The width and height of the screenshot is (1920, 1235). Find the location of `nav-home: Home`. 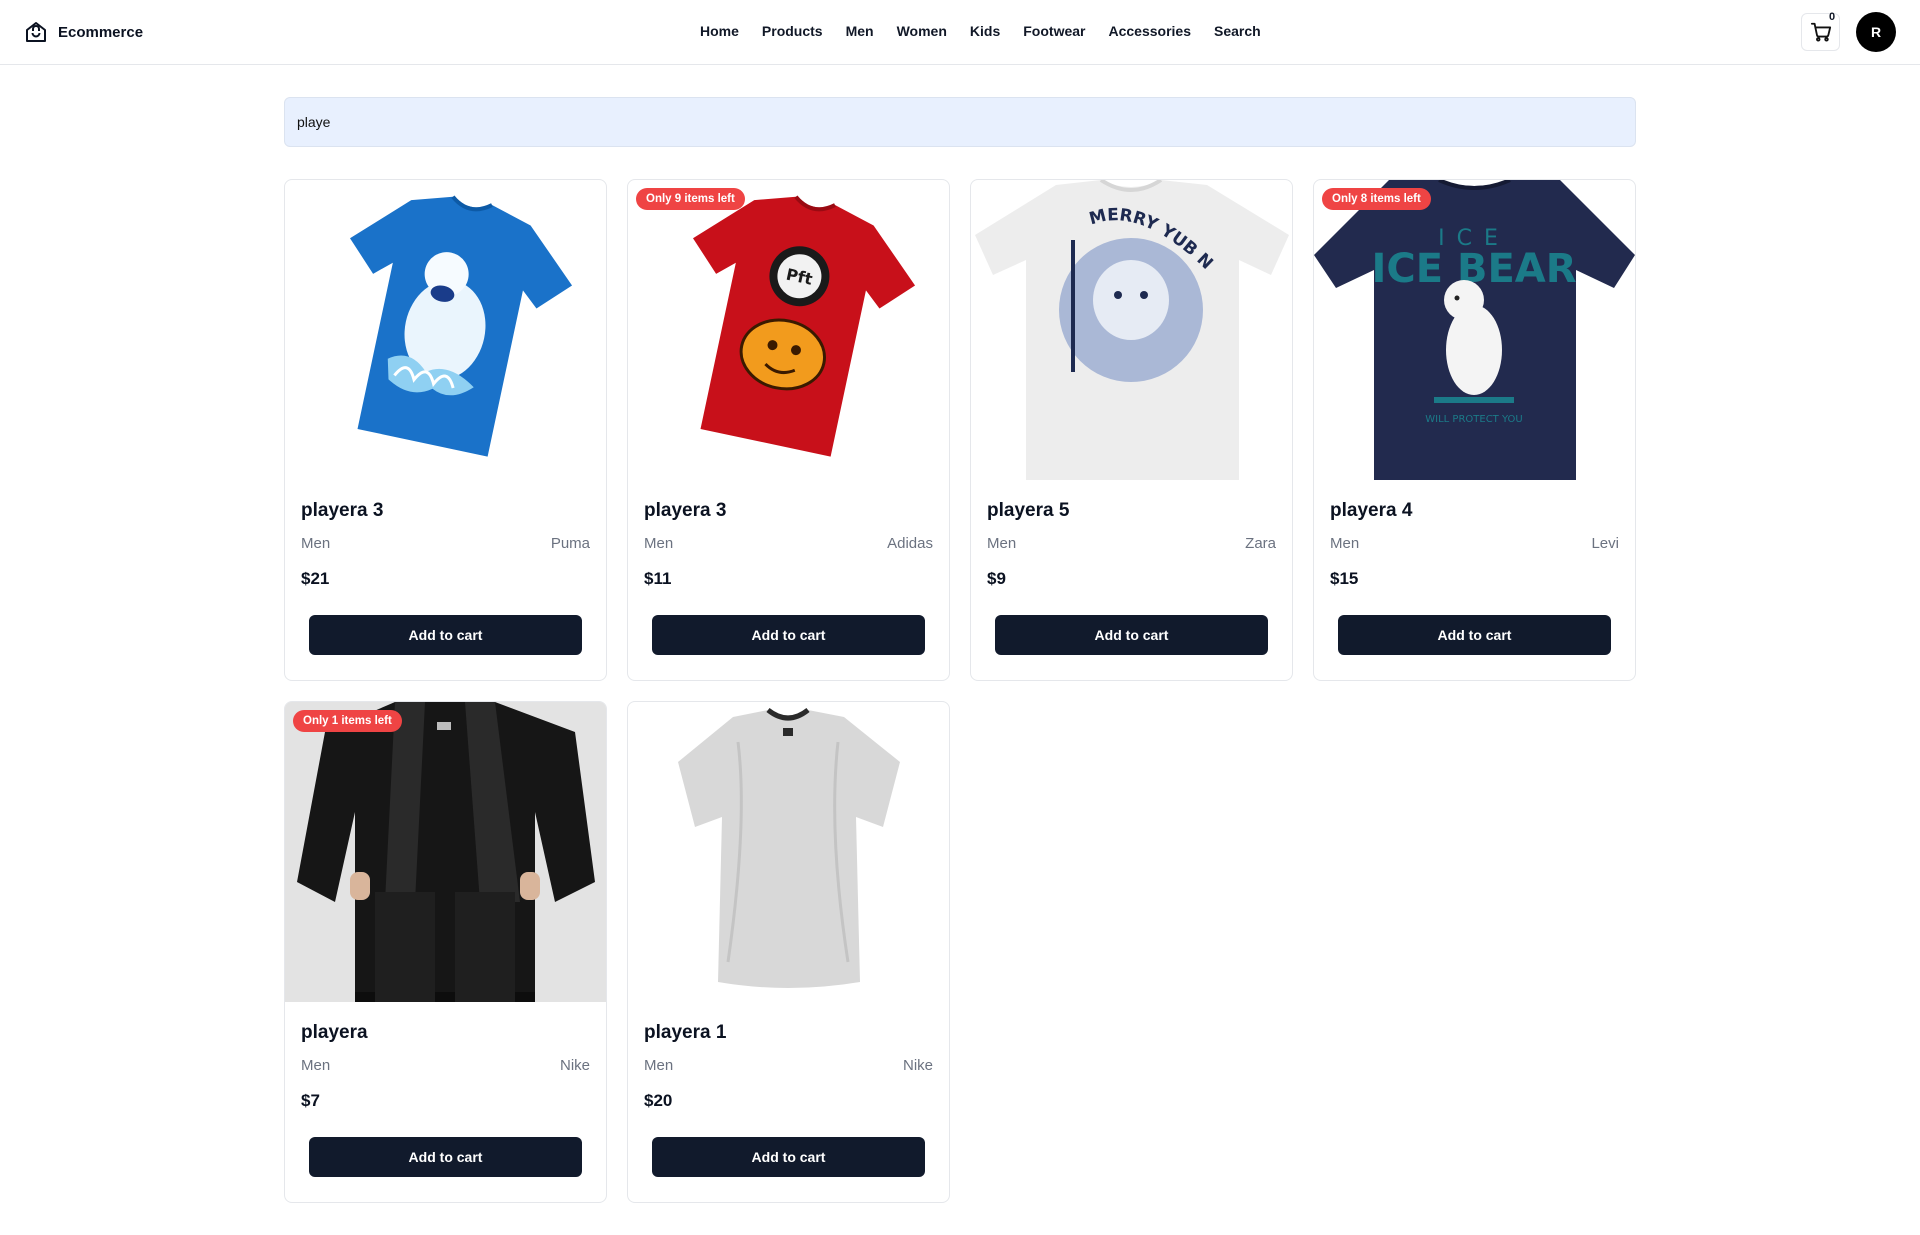

nav-home: Home is located at coordinates (719, 31).